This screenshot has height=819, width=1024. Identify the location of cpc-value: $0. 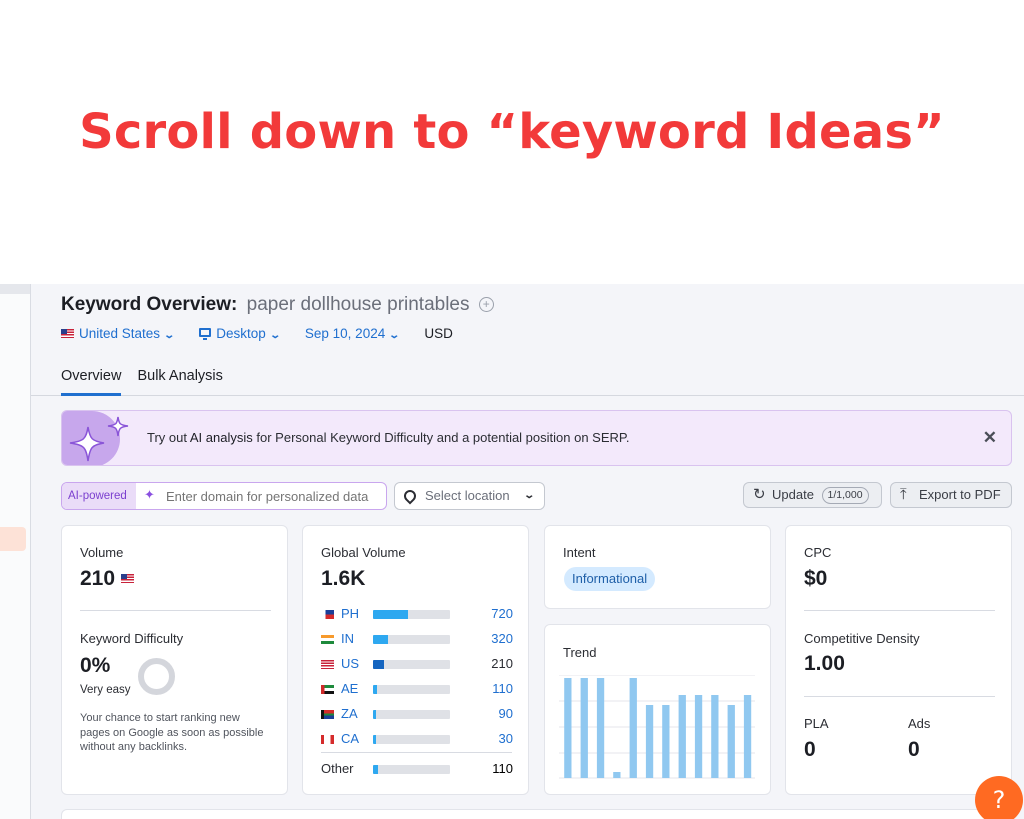
(816, 578).